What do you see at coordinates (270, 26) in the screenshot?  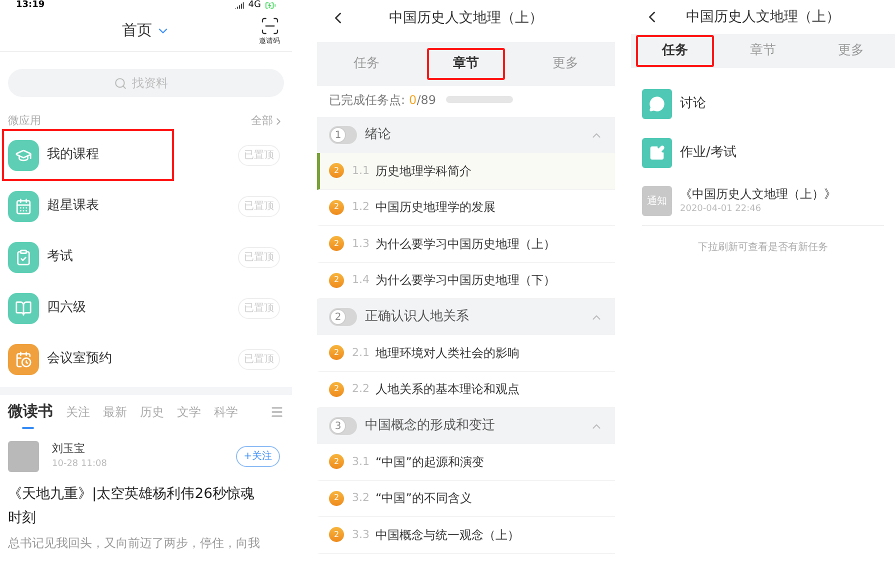 I see `scan-icon` at bounding box center [270, 26].